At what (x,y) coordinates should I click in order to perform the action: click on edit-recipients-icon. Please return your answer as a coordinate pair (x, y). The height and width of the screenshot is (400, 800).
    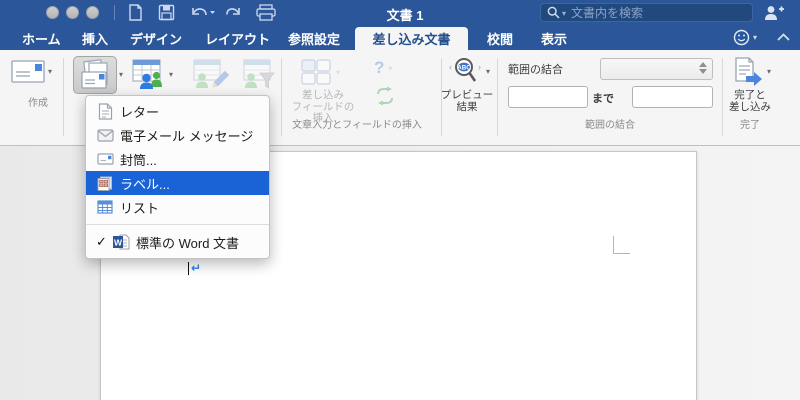
    Looking at the image, I should click on (211, 73).